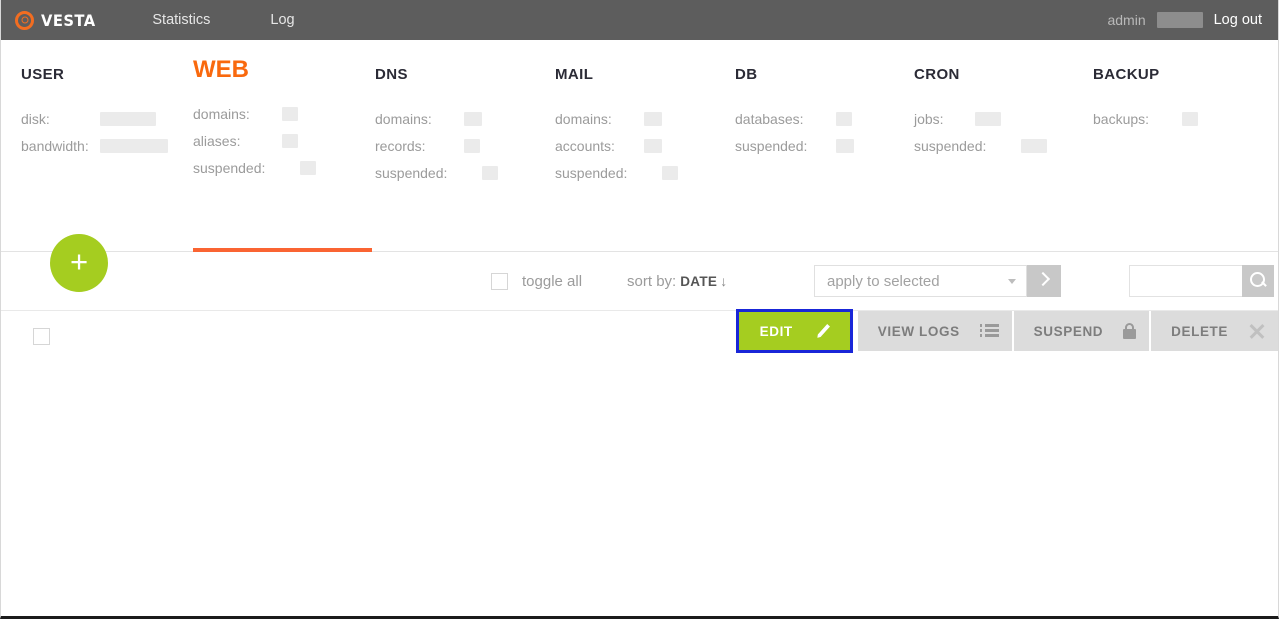 This screenshot has width=1279, height=619. What do you see at coordinates (1264, 284) in the screenshot?
I see `search-icon-handle` at bounding box center [1264, 284].